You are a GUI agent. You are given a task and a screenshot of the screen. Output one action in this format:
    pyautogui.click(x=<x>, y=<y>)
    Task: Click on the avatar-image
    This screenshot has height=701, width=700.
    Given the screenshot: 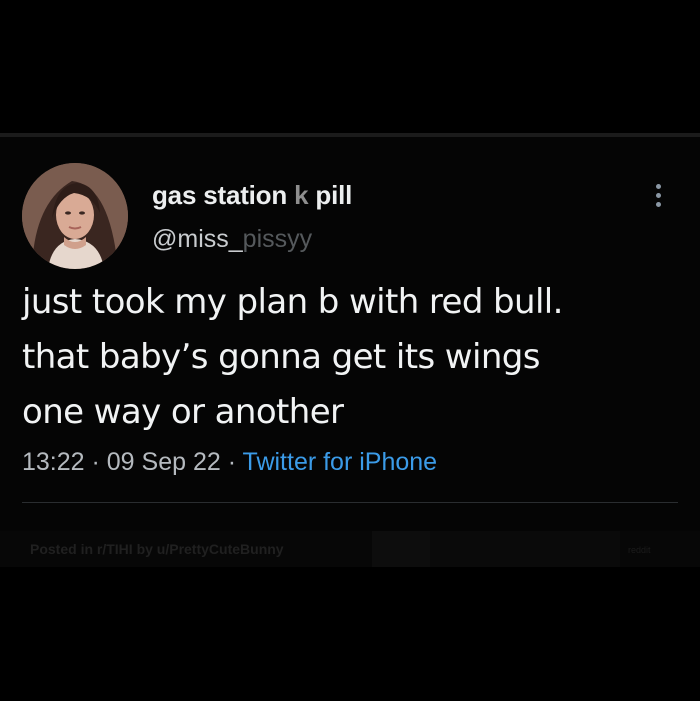 What is the action you would take?
    pyautogui.click(x=75, y=216)
    